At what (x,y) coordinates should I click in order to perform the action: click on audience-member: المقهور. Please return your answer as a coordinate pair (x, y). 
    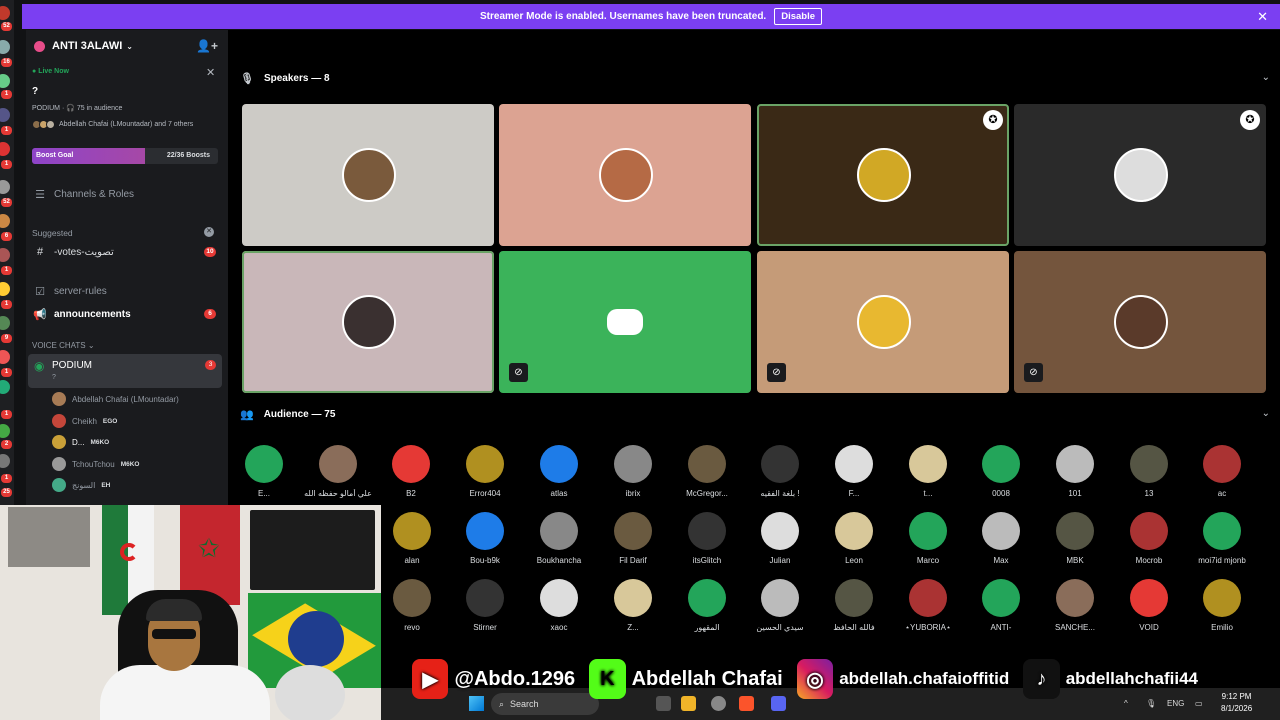
    Looking at the image, I should click on (707, 610).